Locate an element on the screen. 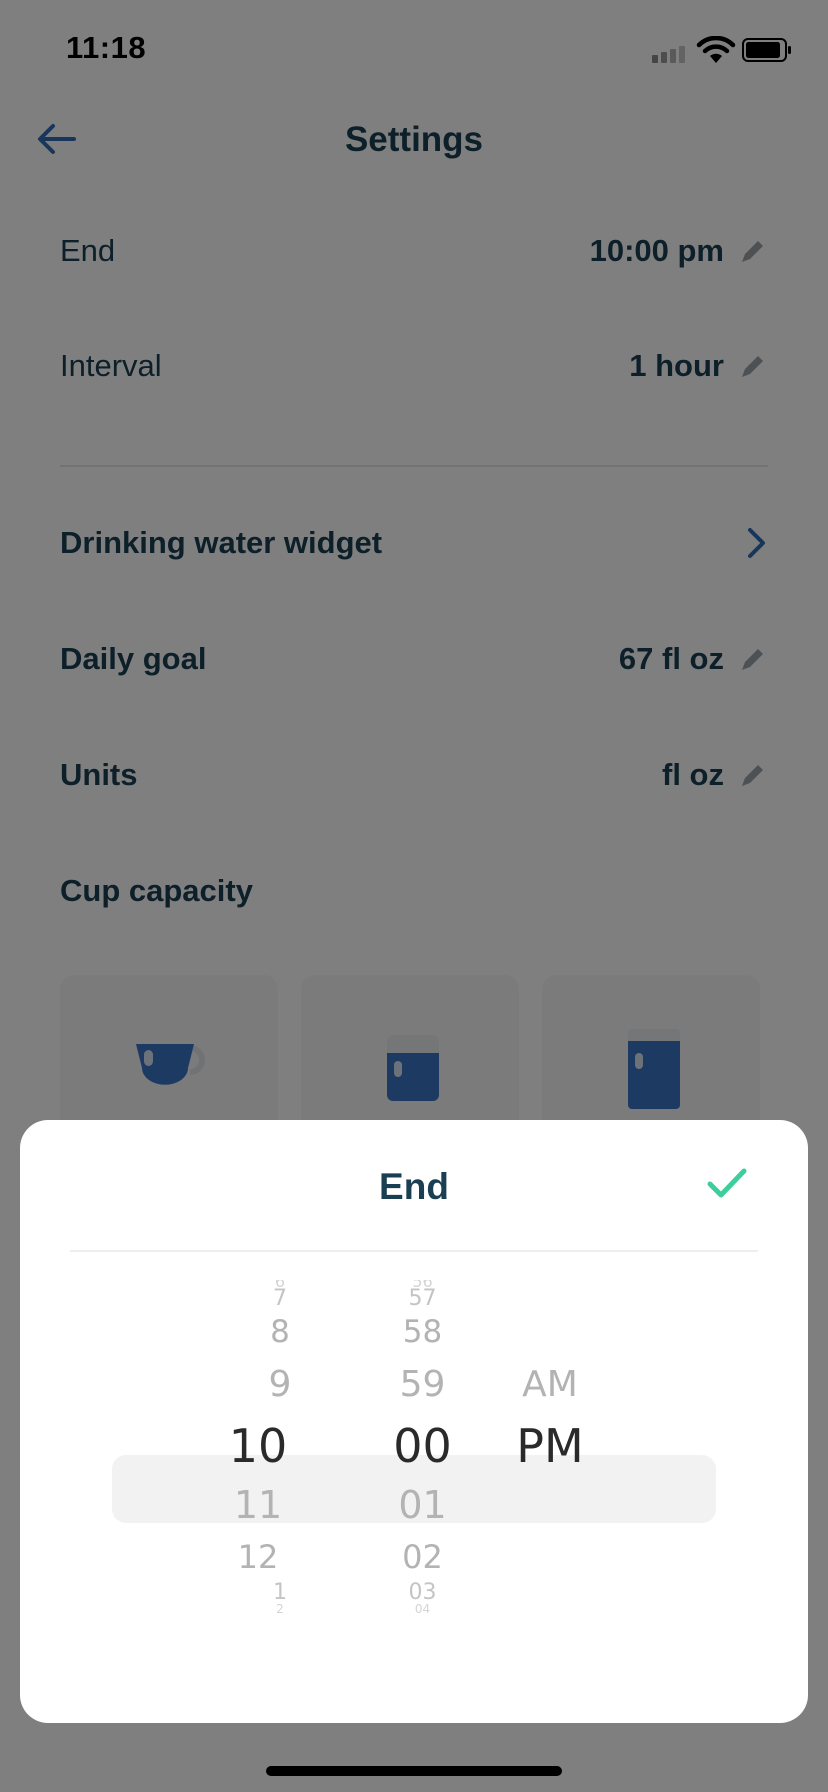 The width and height of the screenshot is (828, 1792). hour-picker: 6 7 8 9 10 11 12 1 2 is located at coordinates (280, 1485).